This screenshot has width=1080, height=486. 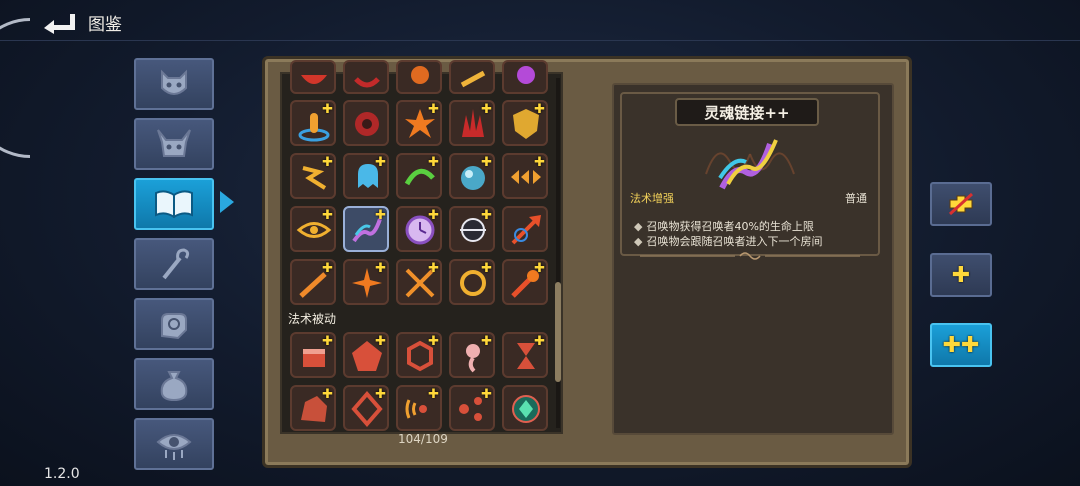 What do you see at coordinates (525, 408) in the screenshot?
I see `passive-slot` at bounding box center [525, 408].